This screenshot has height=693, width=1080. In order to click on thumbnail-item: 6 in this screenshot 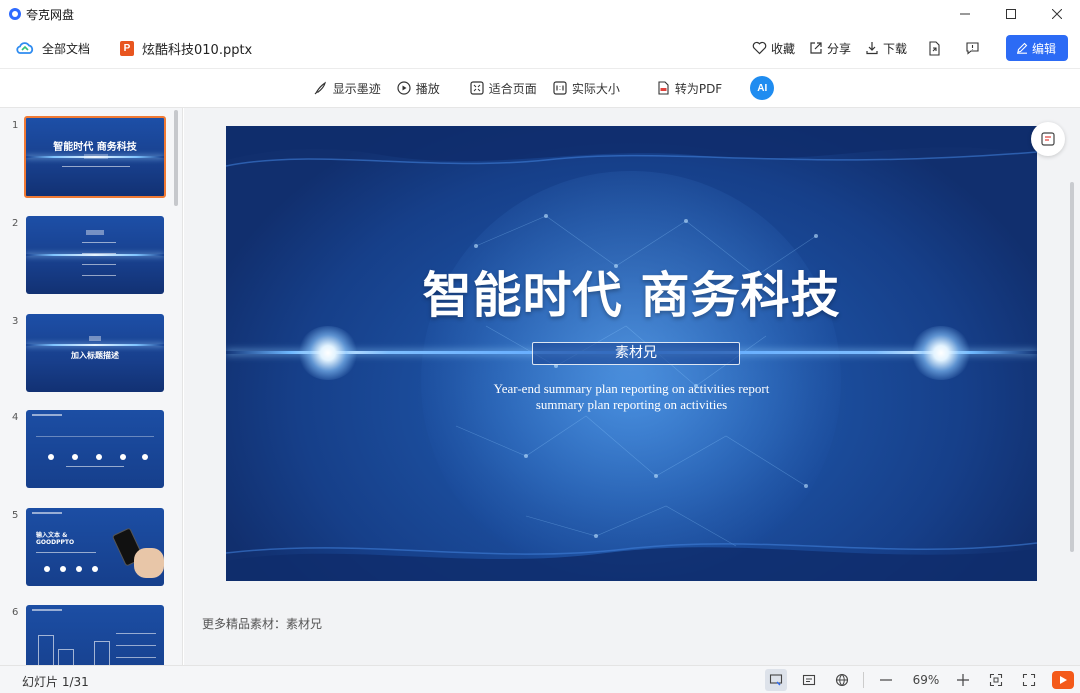, I will do `click(85, 635)`.